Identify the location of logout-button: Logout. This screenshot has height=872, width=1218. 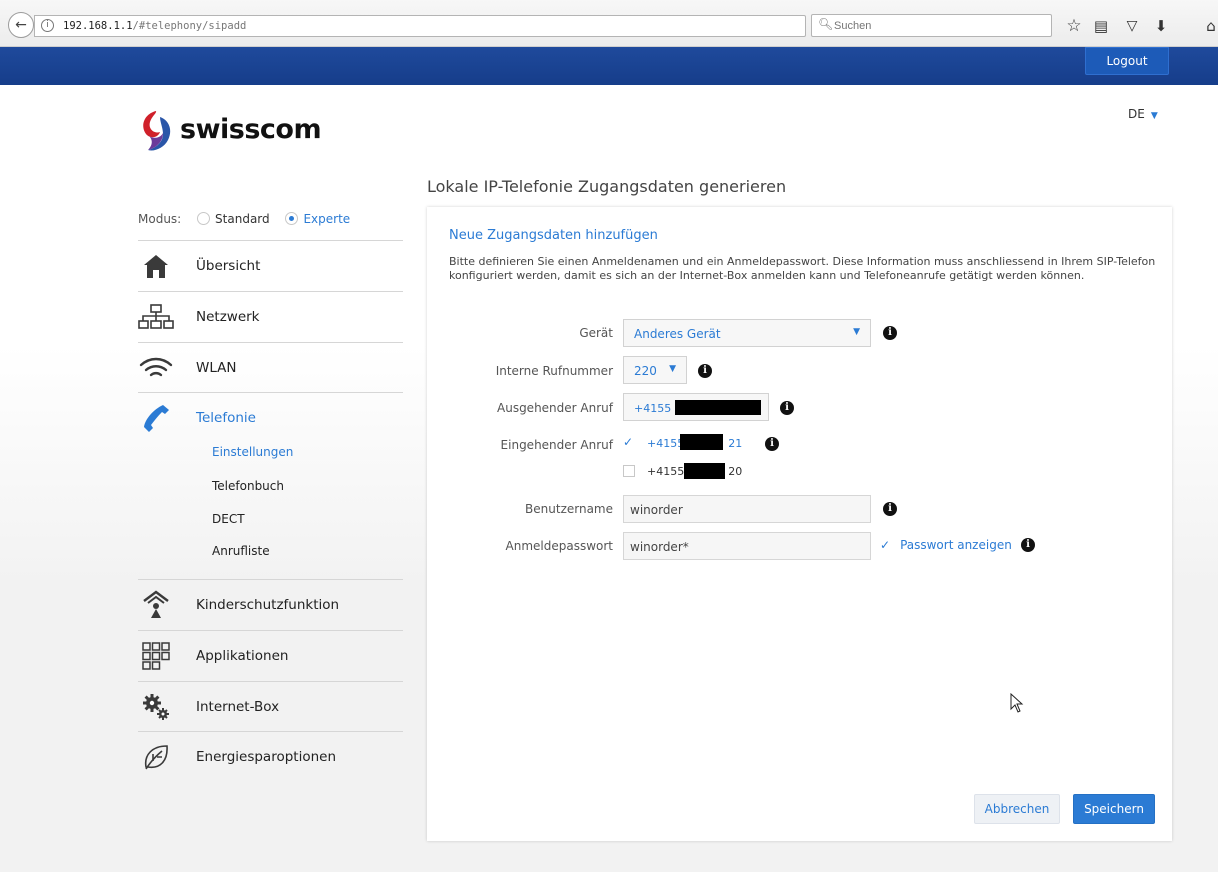
(1127, 61).